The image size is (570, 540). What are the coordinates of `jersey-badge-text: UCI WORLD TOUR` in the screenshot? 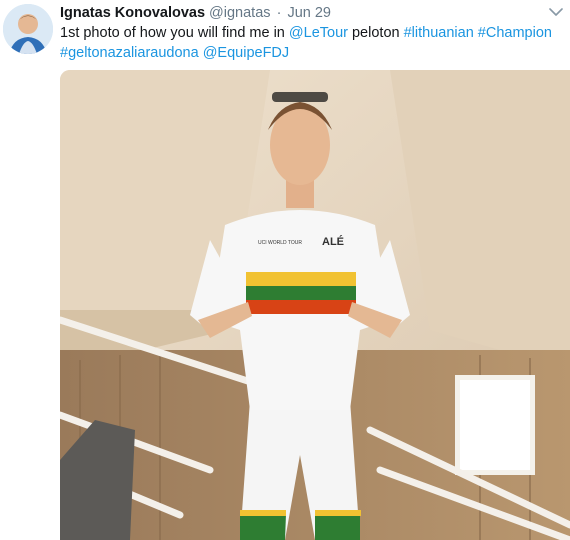 It's located at (280, 243).